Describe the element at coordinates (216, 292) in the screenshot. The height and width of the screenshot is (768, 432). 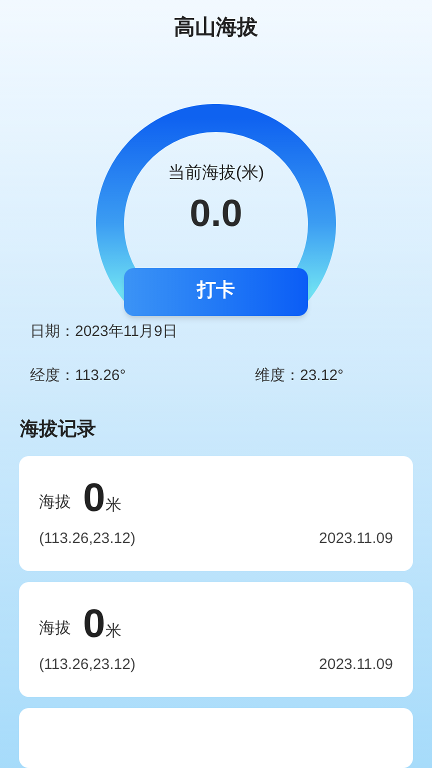
I see `check-in-button: 打卡` at that location.